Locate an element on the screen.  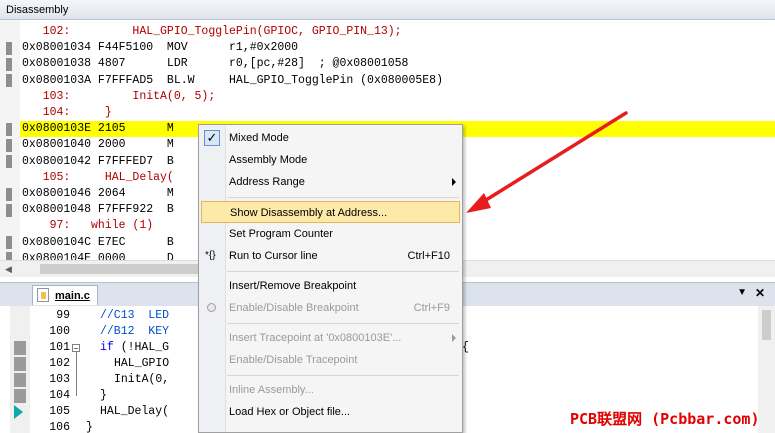
line-number: 100 is located at coordinates (59, 331).